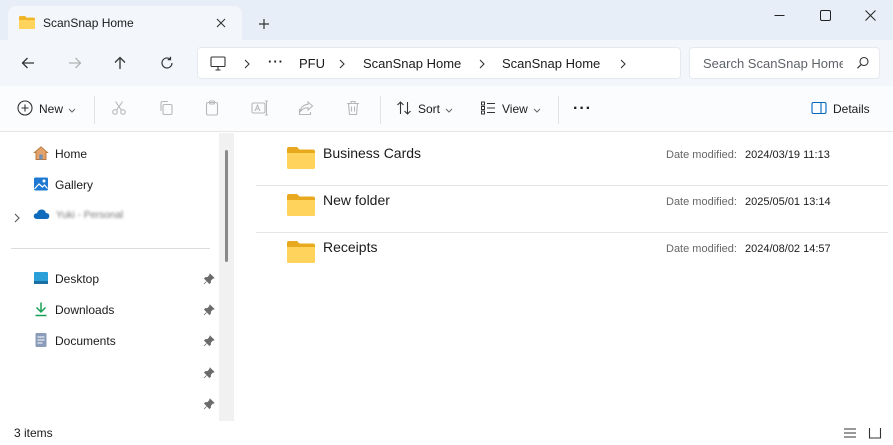 This screenshot has width=893, height=445. Describe the element at coordinates (221, 23) in the screenshot. I see `close-tab-icon` at that location.